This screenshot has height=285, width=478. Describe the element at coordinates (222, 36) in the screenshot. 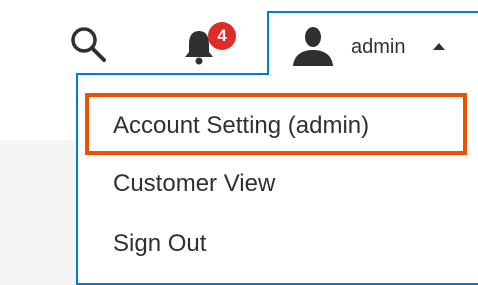

I see `notification-count-badge: 4` at that location.